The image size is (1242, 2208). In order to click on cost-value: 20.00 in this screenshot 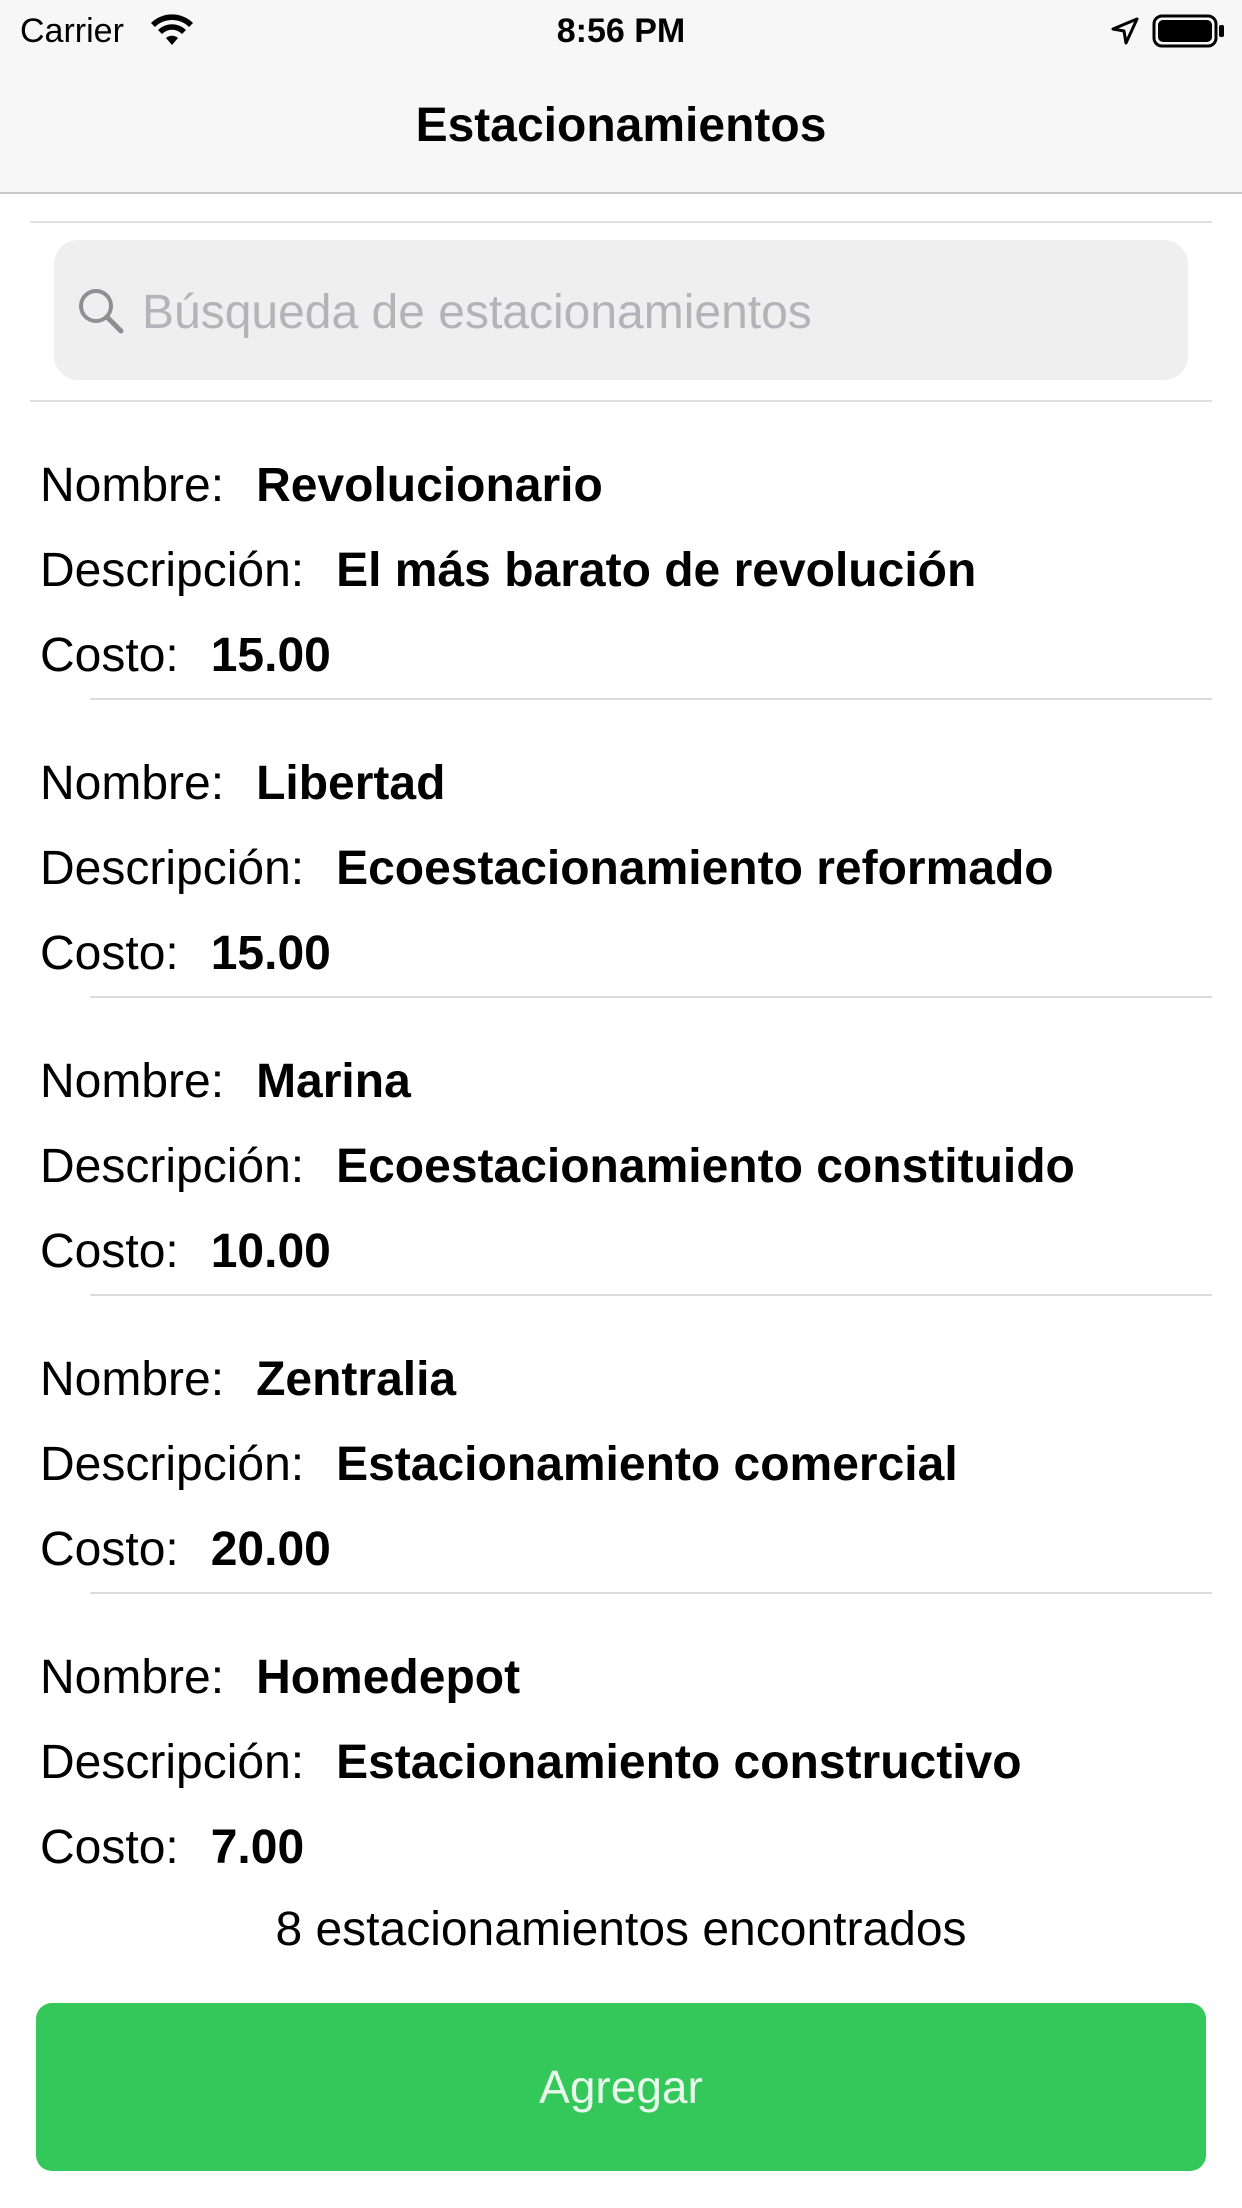, I will do `click(270, 1549)`.